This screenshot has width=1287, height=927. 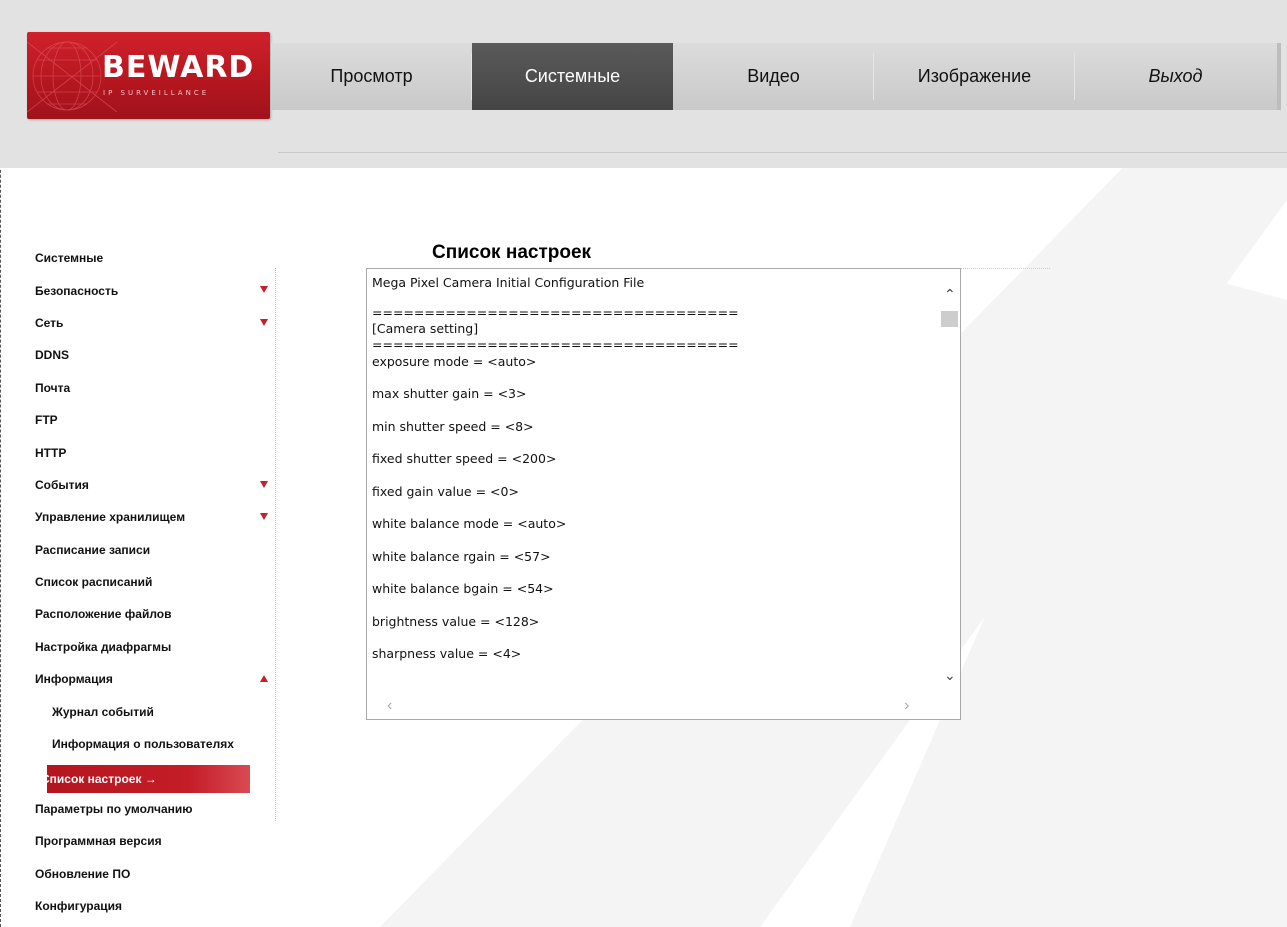 What do you see at coordinates (79, 906) in the screenshot?
I see `sidebar-item-label: Конфигурация` at bounding box center [79, 906].